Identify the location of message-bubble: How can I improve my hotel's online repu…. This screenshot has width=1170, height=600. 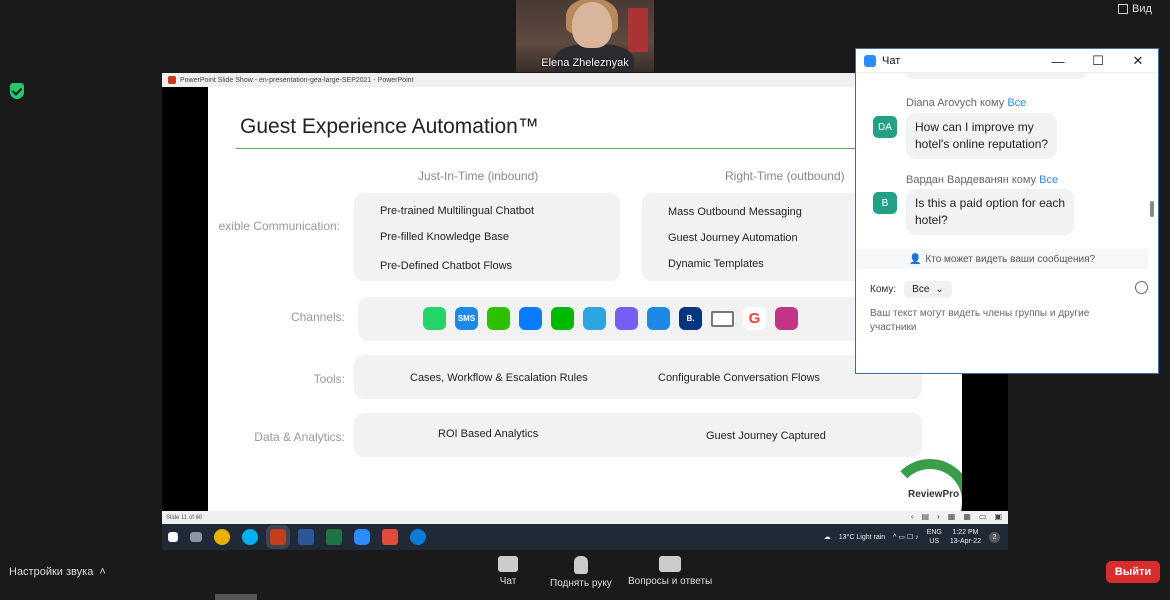
(982, 136).